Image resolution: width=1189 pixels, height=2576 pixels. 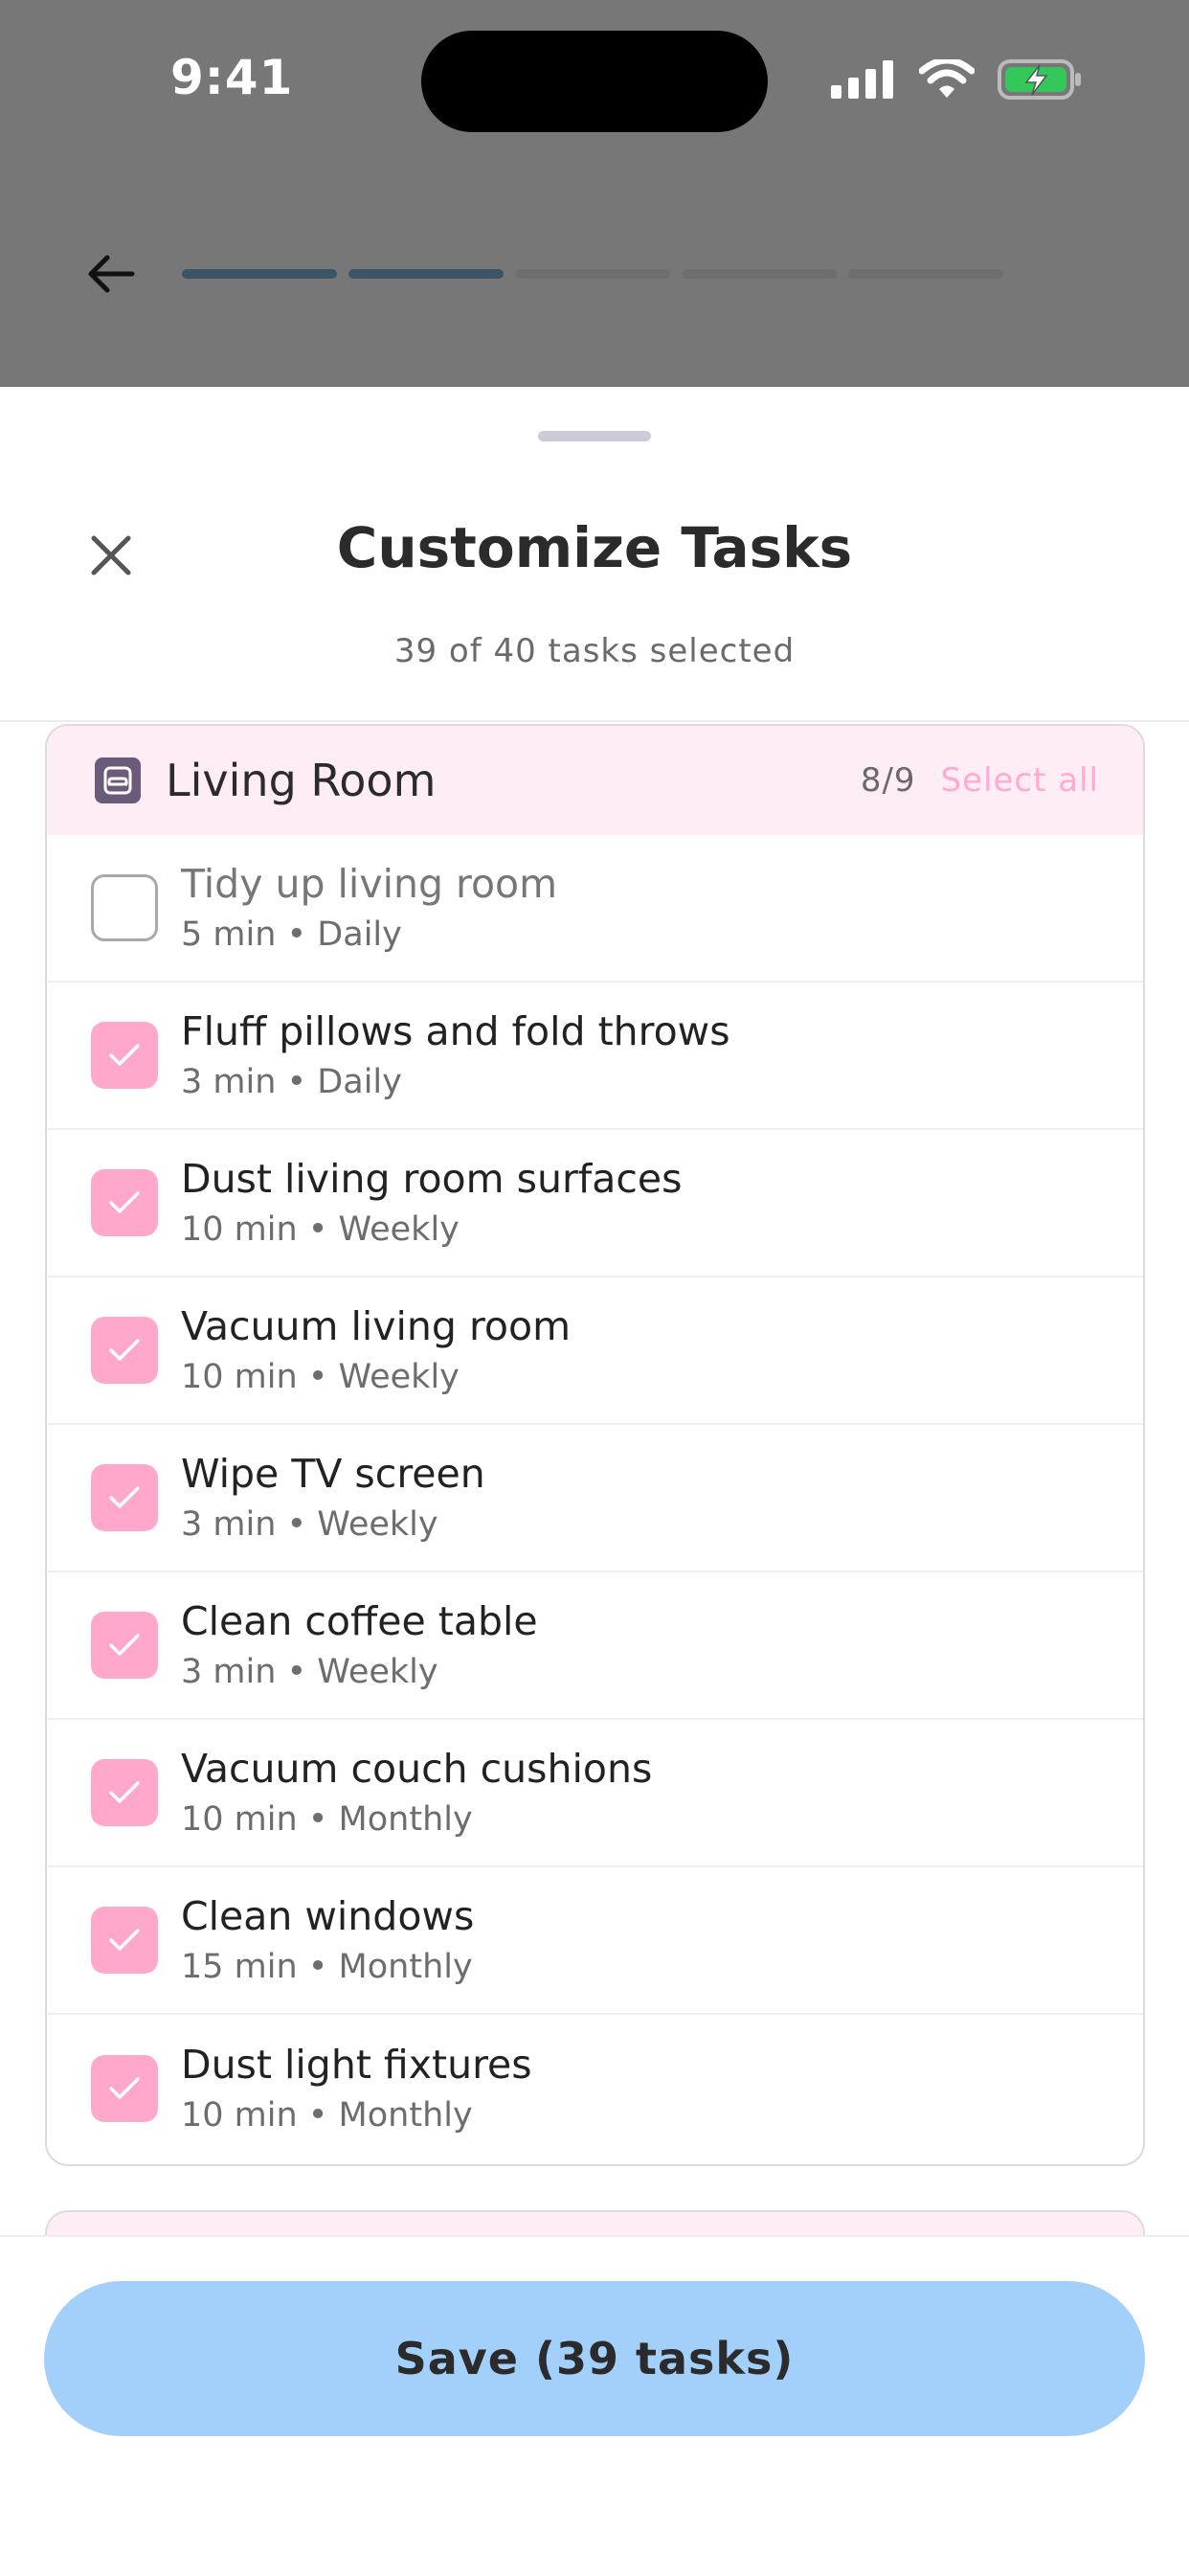 I want to click on task-text: Dust light fixtures 10 min • Monthly, so click(x=356, y=2088).